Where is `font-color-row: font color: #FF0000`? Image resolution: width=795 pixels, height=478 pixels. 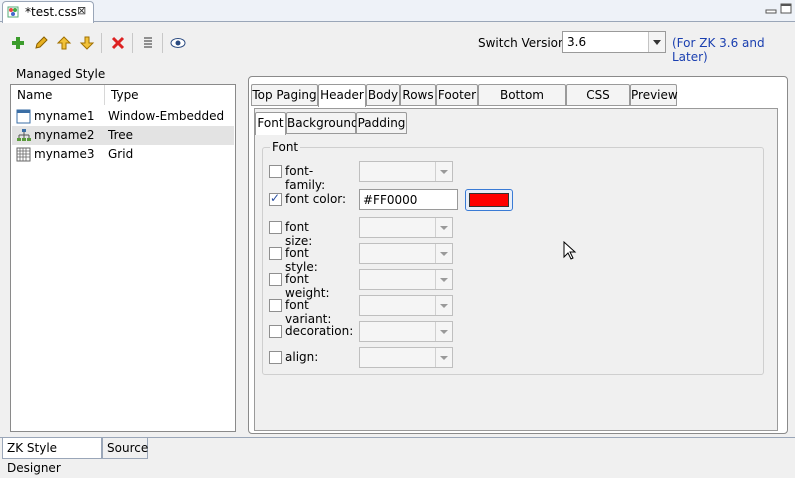 font-color-row: font color: #FF0000 is located at coordinates (399, 200).